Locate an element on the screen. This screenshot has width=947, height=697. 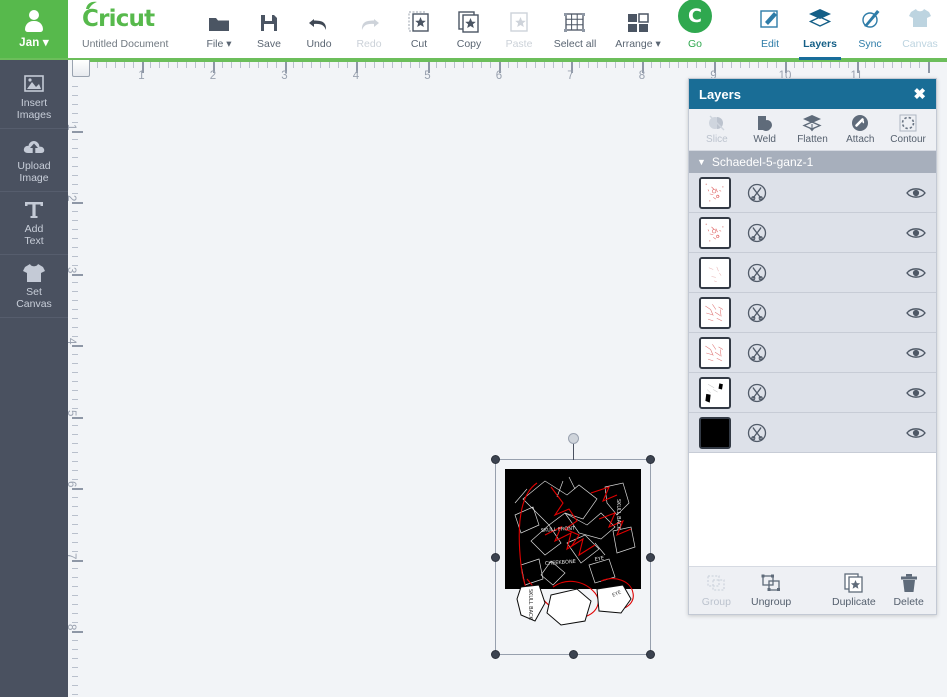
copy-button: Copy is located at coordinates (469, 29).